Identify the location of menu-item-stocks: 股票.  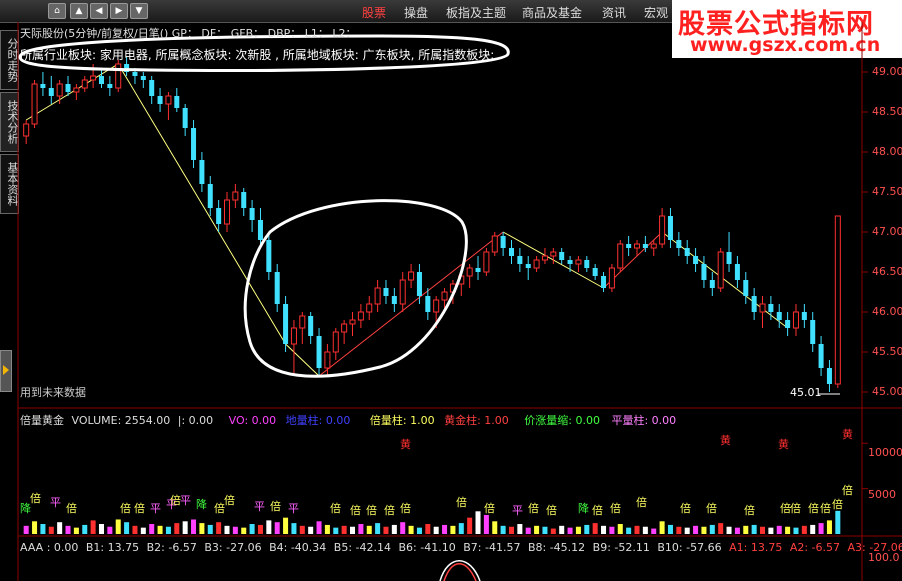
(374, 12).